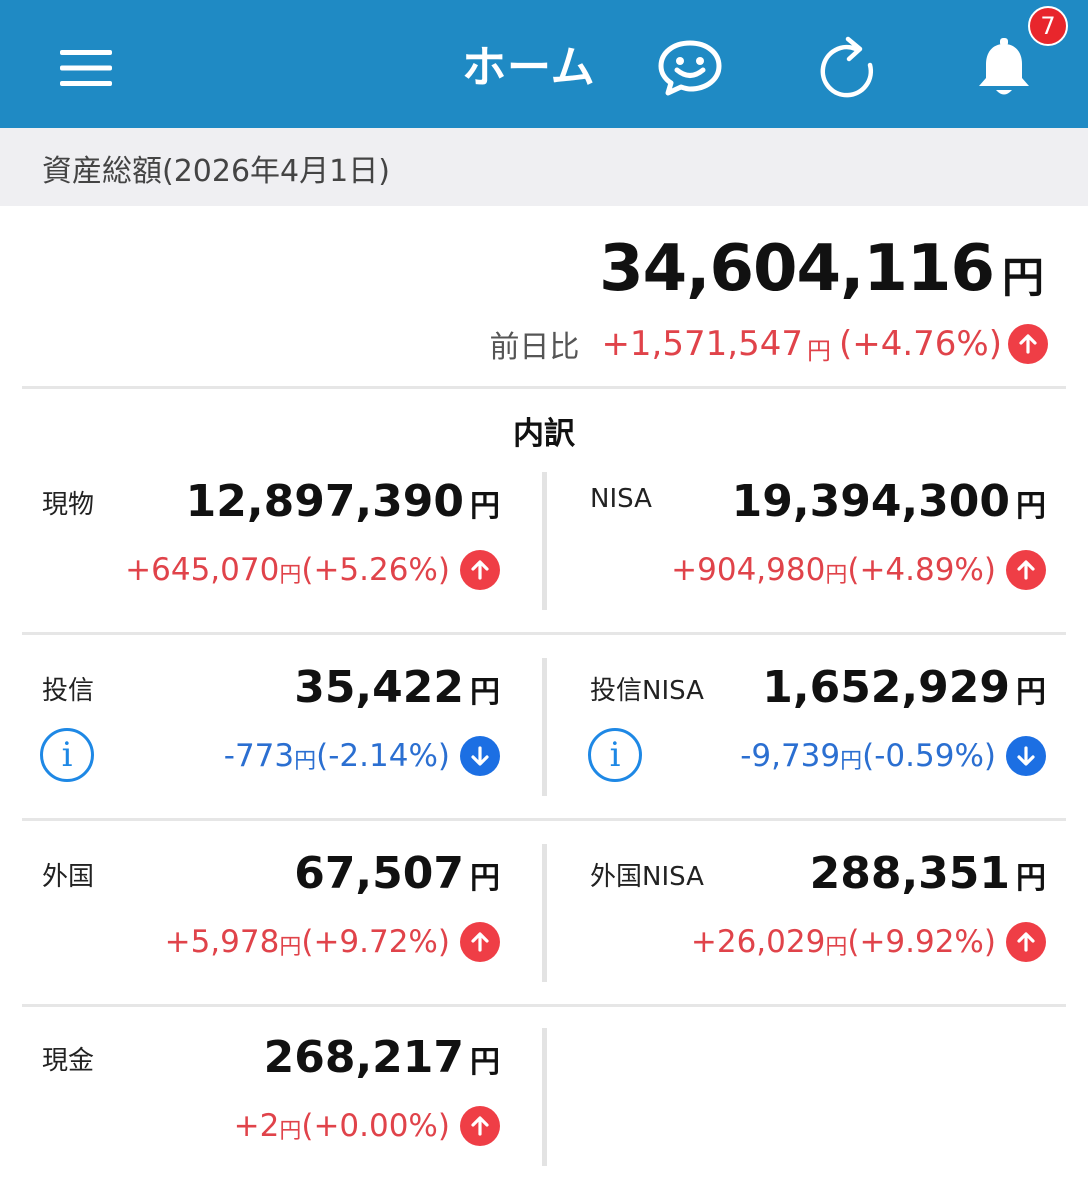 The height and width of the screenshot is (1200, 1088). Describe the element at coordinates (544, 167) in the screenshot. I see `date-bar: 資産総額(2026年4月1日)` at that location.